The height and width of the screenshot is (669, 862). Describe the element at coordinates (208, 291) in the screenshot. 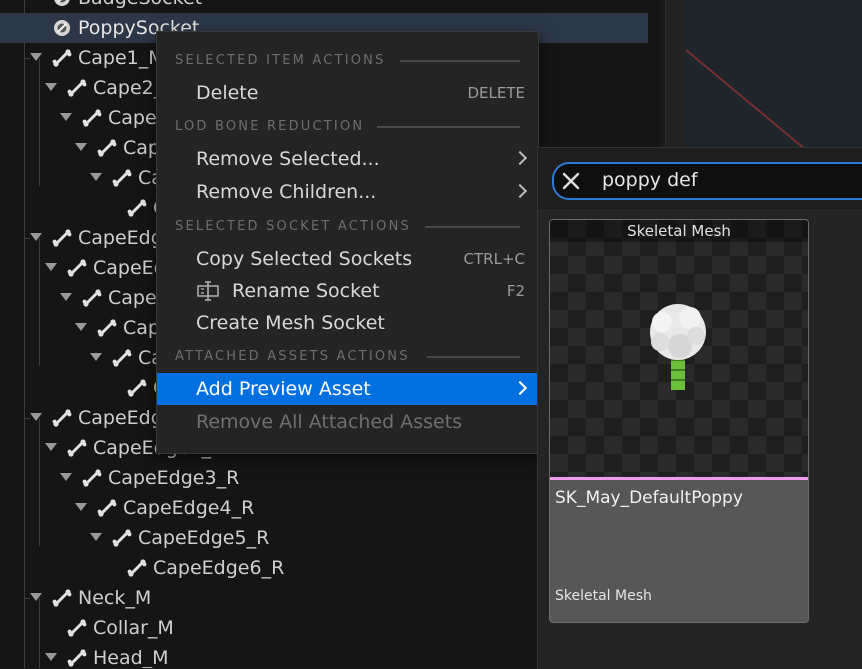

I see `rename-icon` at that location.